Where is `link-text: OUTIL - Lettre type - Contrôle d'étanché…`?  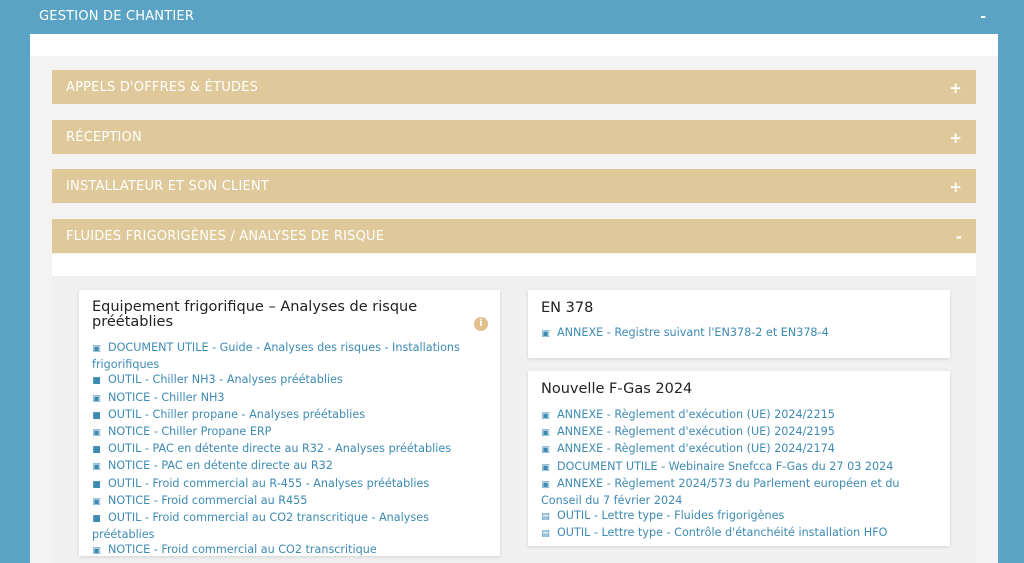 link-text: OUTIL - Lettre type - Contrôle d'étanché… is located at coordinates (722, 533).